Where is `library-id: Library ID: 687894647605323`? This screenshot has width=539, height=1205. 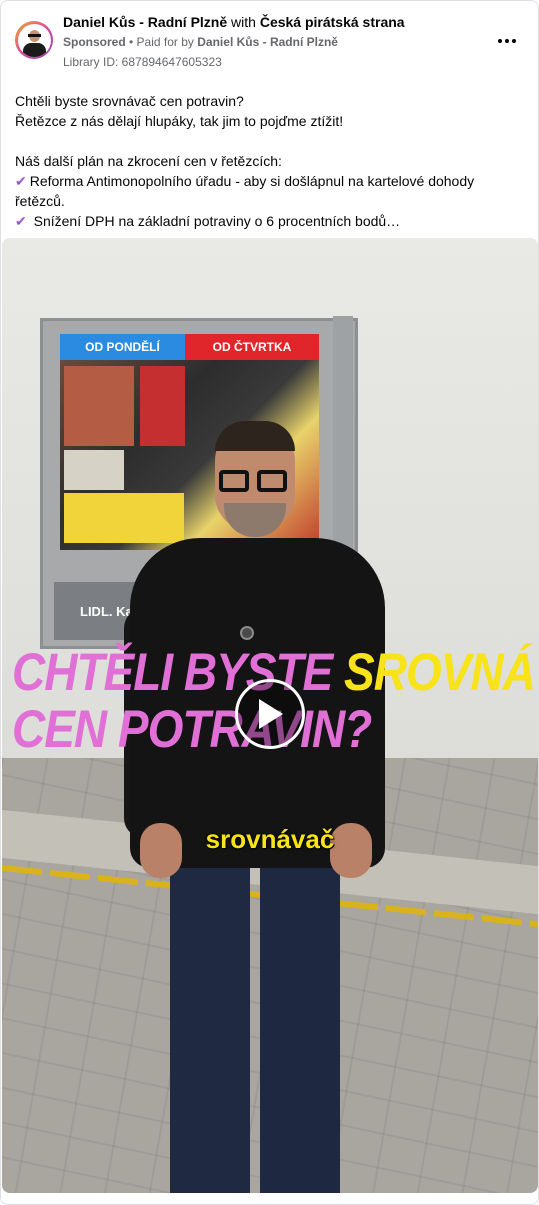 library-id: Library ID: 687894647605323 is located at coordinates (142, 62).